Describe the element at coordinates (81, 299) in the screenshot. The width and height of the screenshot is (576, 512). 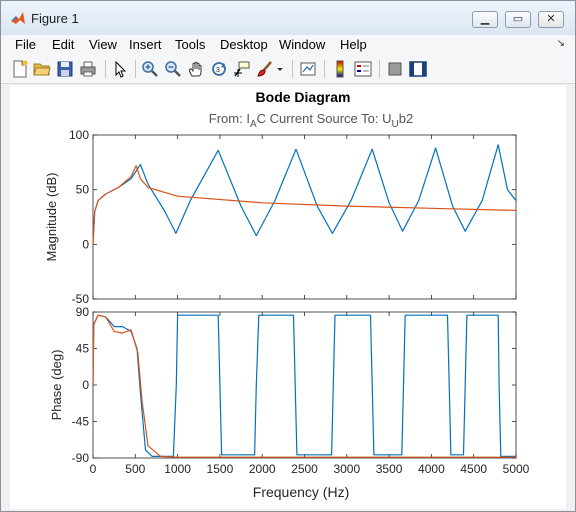
I see `ytick-label: -50` at that location.